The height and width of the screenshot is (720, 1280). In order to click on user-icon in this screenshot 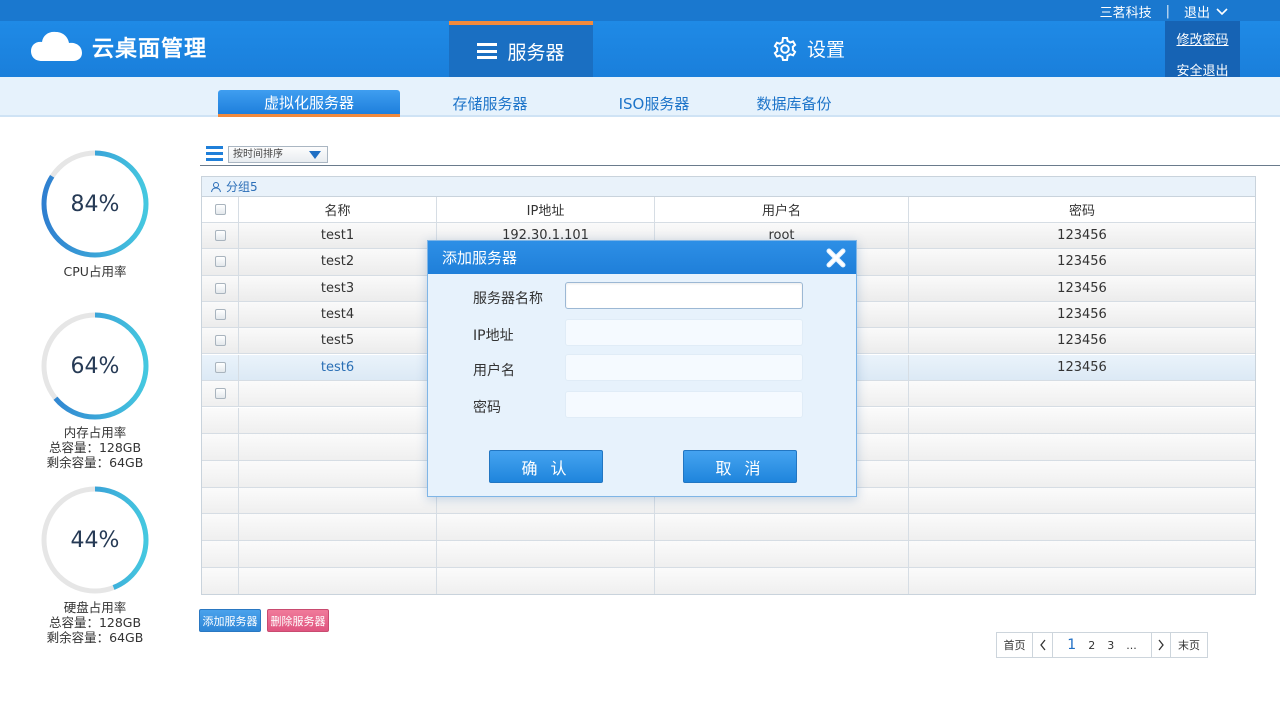, I will do `click(216, 187)`.